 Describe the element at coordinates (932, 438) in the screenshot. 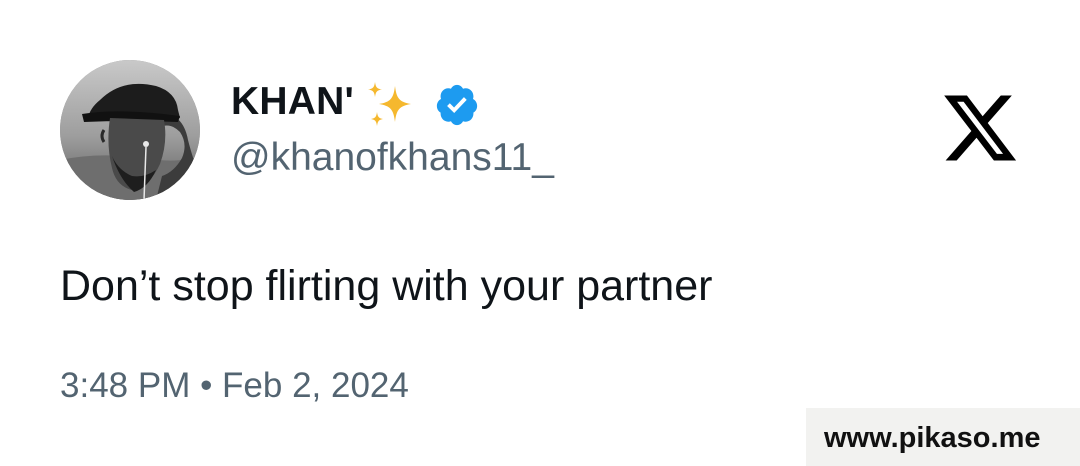

I see `watermark-text: www.pikaso.me` at that location.